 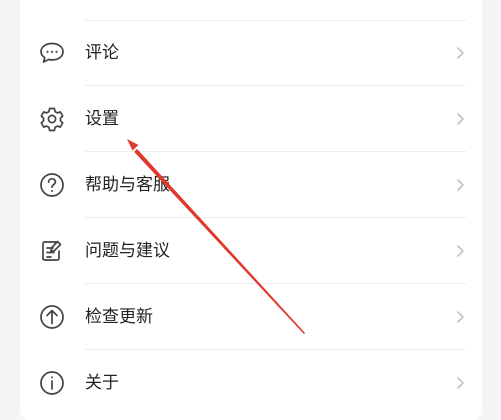 What do you see at coordinates (251, 119) in the screenshot?
I see `menu-item-settings: 设置` at bounding box center [251, 119].